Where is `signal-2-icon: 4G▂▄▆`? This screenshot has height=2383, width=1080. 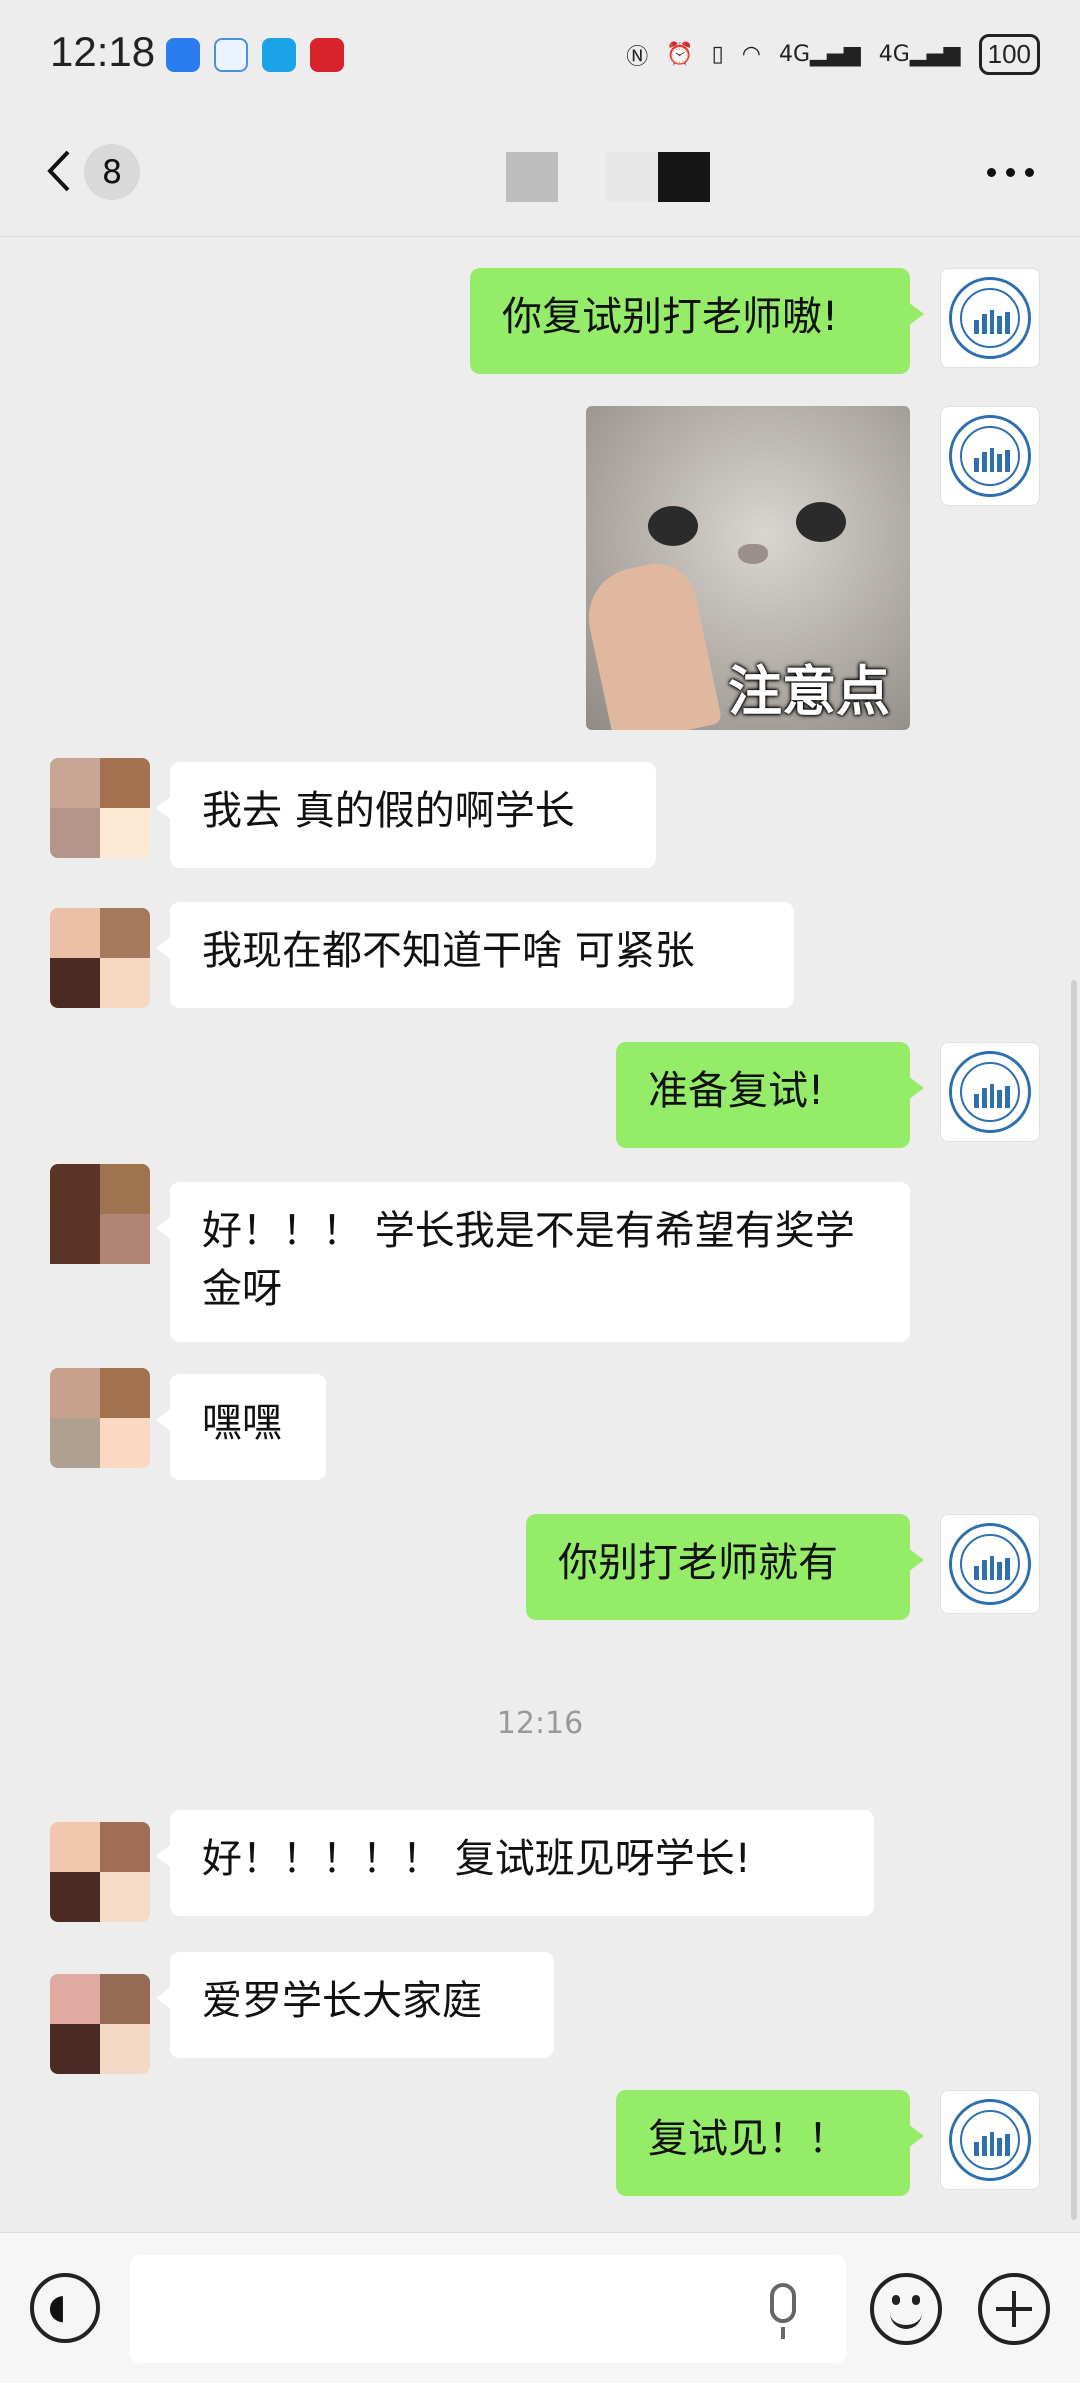 signal-2-icon: 4G▂▄▆ is located at coordinates (919, 54).